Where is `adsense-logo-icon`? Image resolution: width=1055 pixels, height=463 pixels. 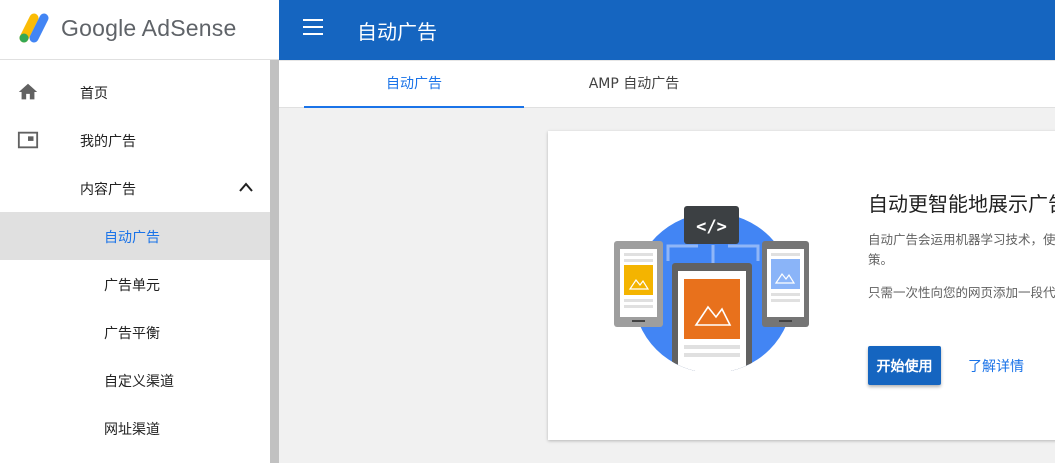 adsense-logo-icon is located at coordinates (34, 28).